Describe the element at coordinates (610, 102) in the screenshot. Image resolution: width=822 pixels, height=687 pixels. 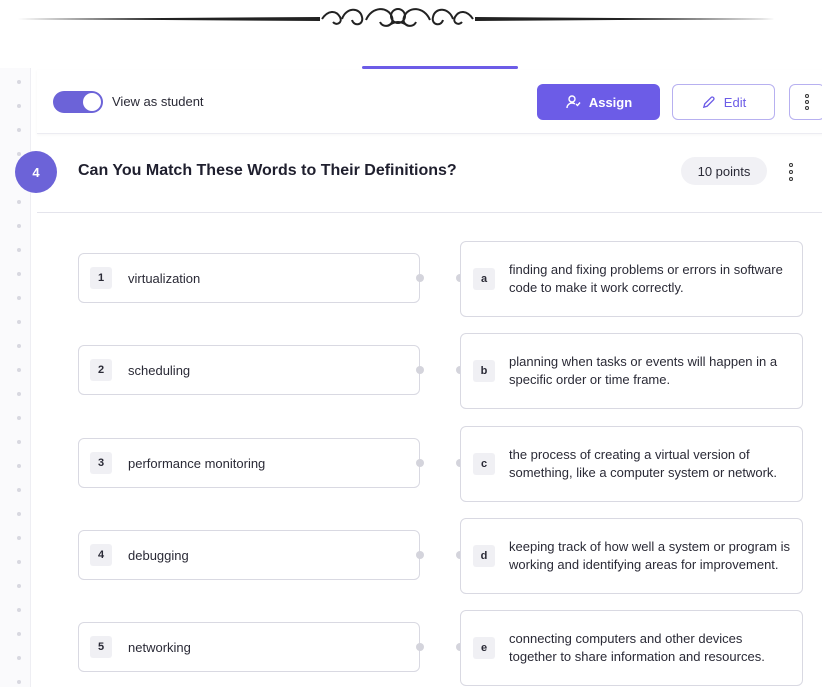
I see `assign-label: Assign` at that location.